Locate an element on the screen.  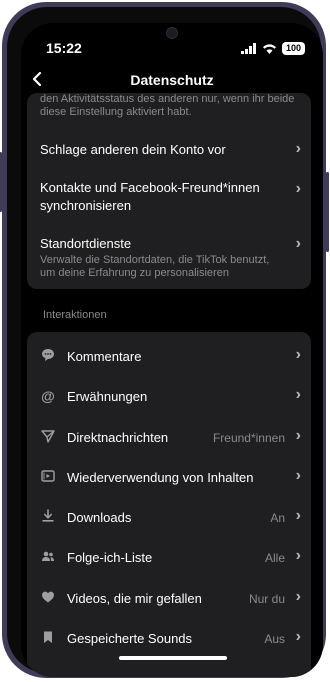
row-label: Wiederverwendung von Inhalten is located at coordinates (160, 477).